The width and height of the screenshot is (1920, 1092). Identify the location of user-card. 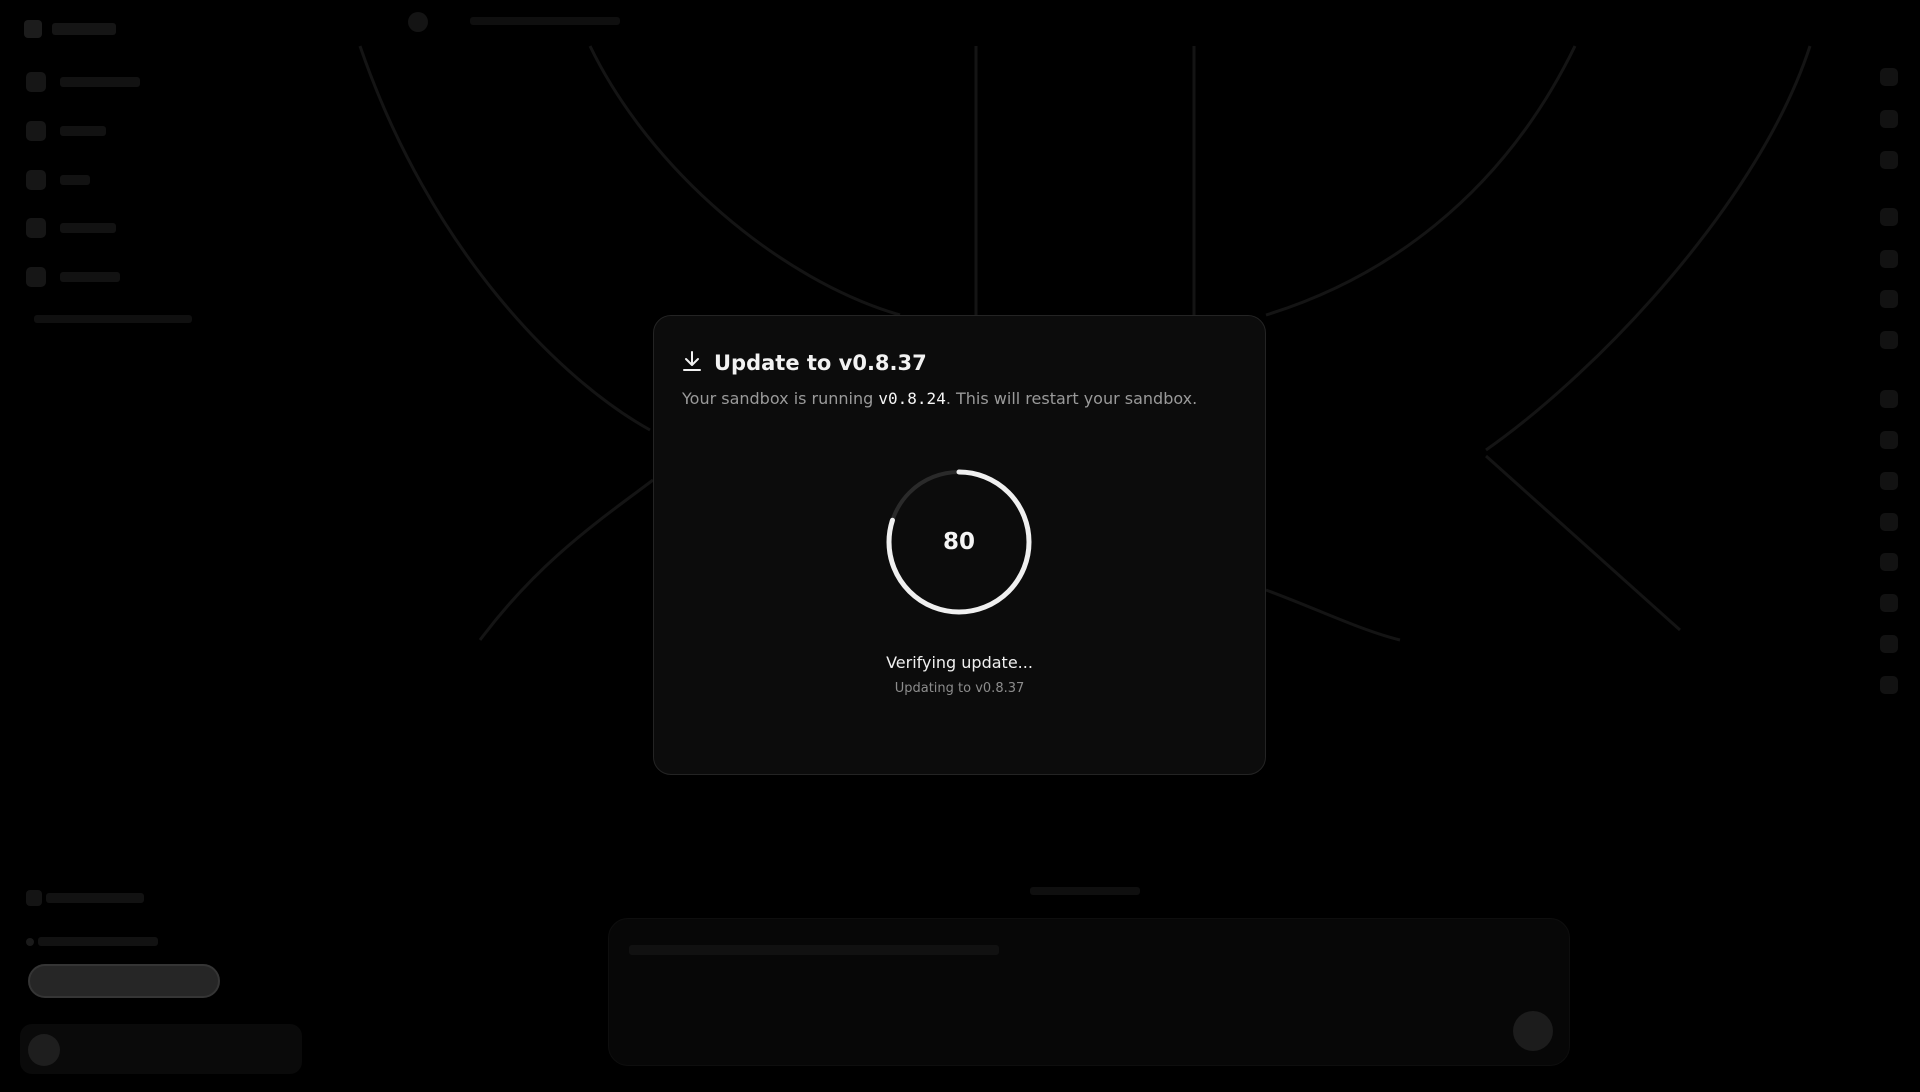
(161, 1049).